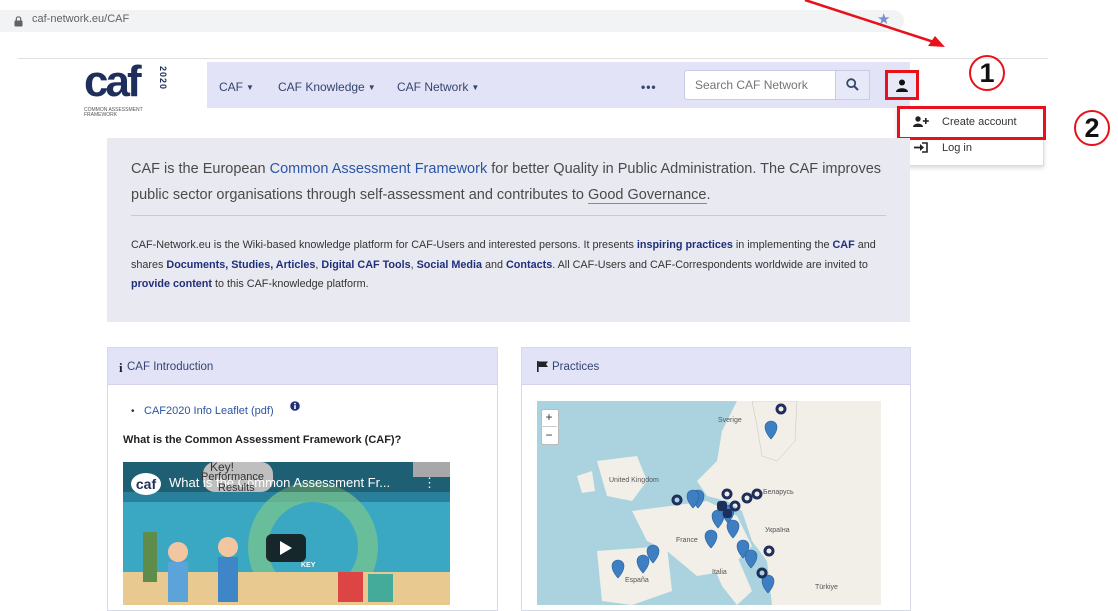 This screenshot has height=611, width=1118. I want to click on map-label: Italia, so click(719, 572).